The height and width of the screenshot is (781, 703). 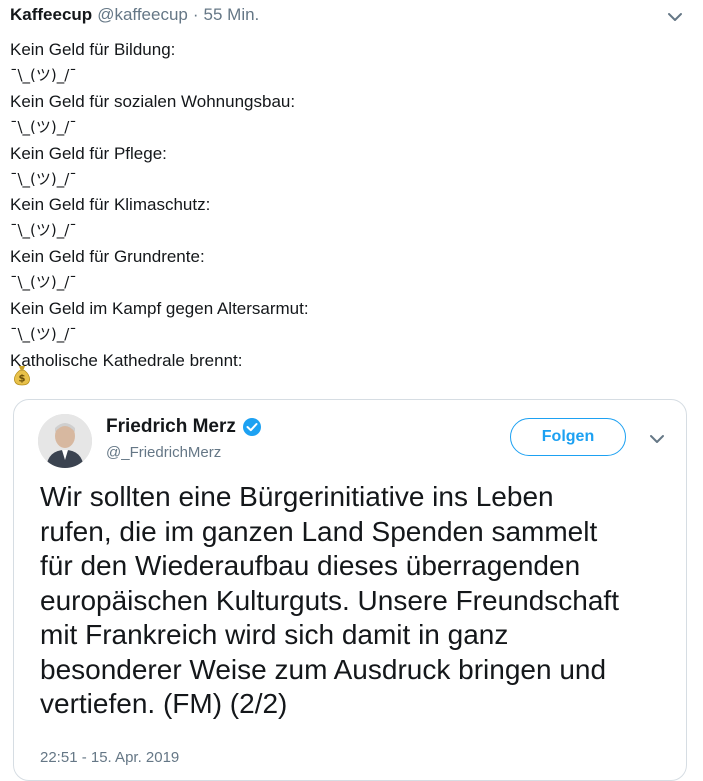 I want to click on author-handle: @kaffeecup, so click(x=142, y=15).